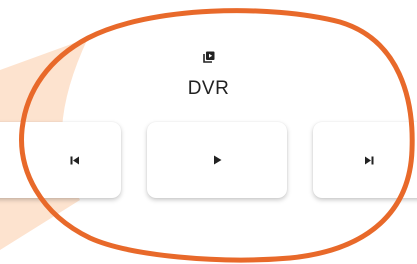 The image size is (417, 264). I want to click on dvr-playlist-icon, so click(208, 57).